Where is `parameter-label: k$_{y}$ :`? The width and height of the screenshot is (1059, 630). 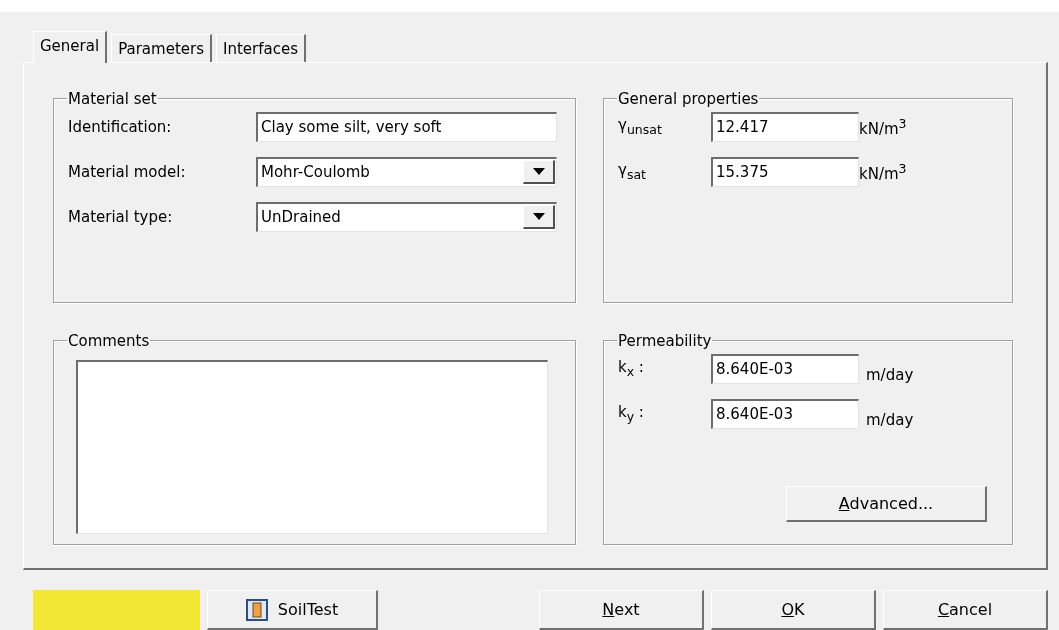
parameter-label: k$_{y}$ : is located at coordinates (631, 414).